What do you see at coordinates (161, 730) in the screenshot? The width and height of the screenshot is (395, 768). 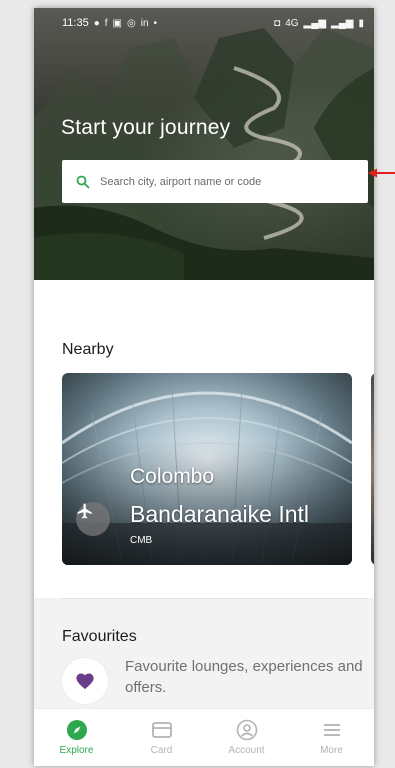 I see `card-icon` at bounding box center [161, 730].